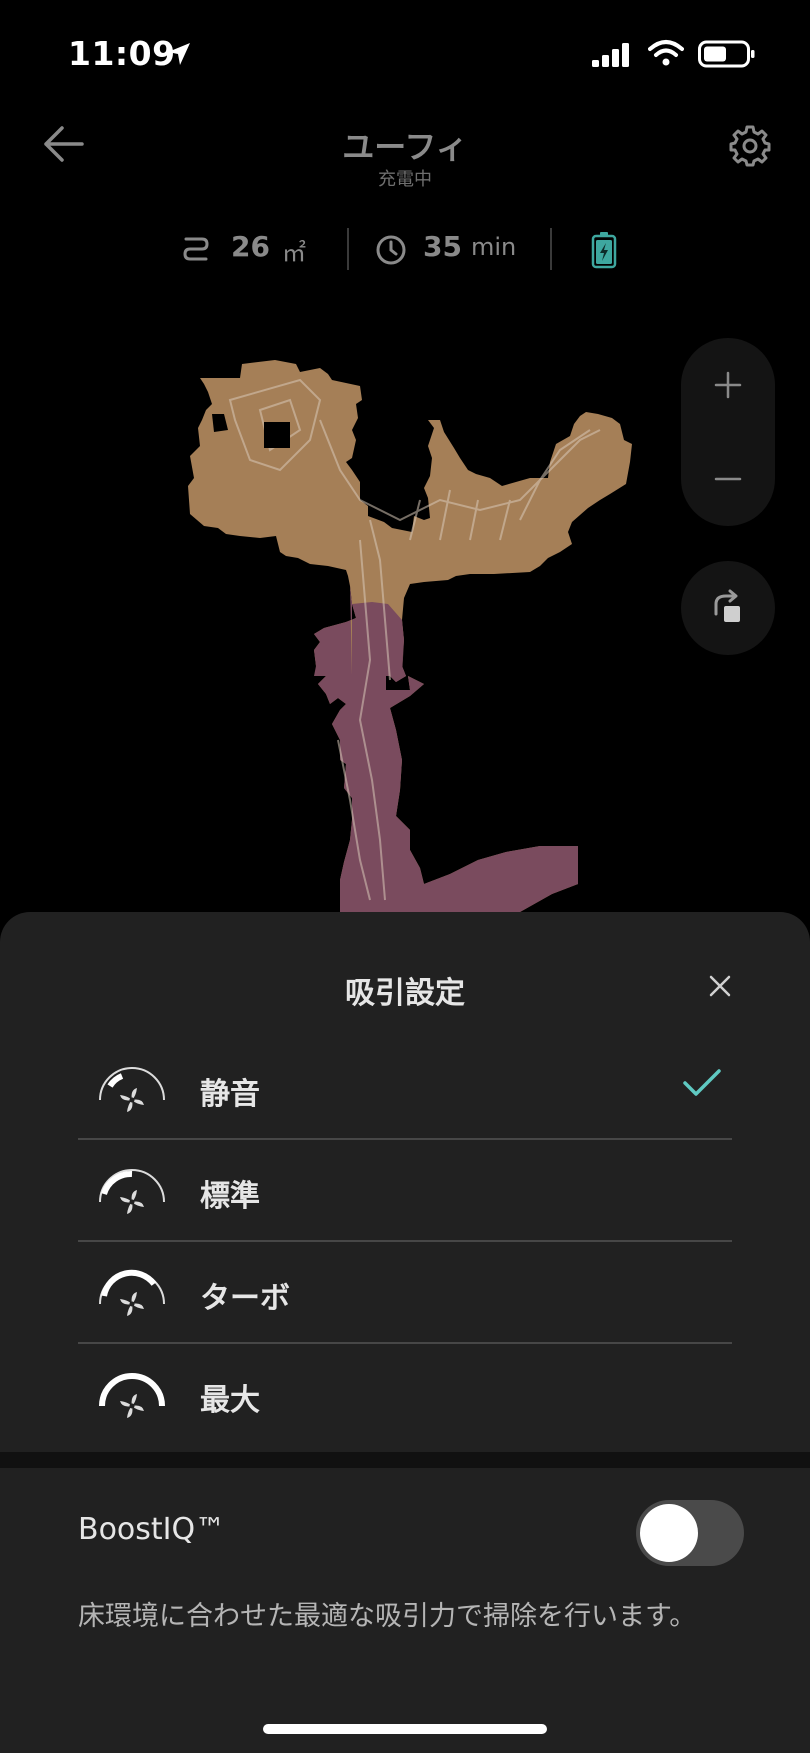 The width and height of the screenshot is (810, 1753). I want to click on suction-option-label: 静音, so click(230, 1094).